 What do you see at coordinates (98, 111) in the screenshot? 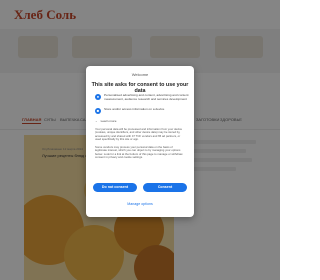
I see `device-icon: ■` at bounding box center [98, 111].